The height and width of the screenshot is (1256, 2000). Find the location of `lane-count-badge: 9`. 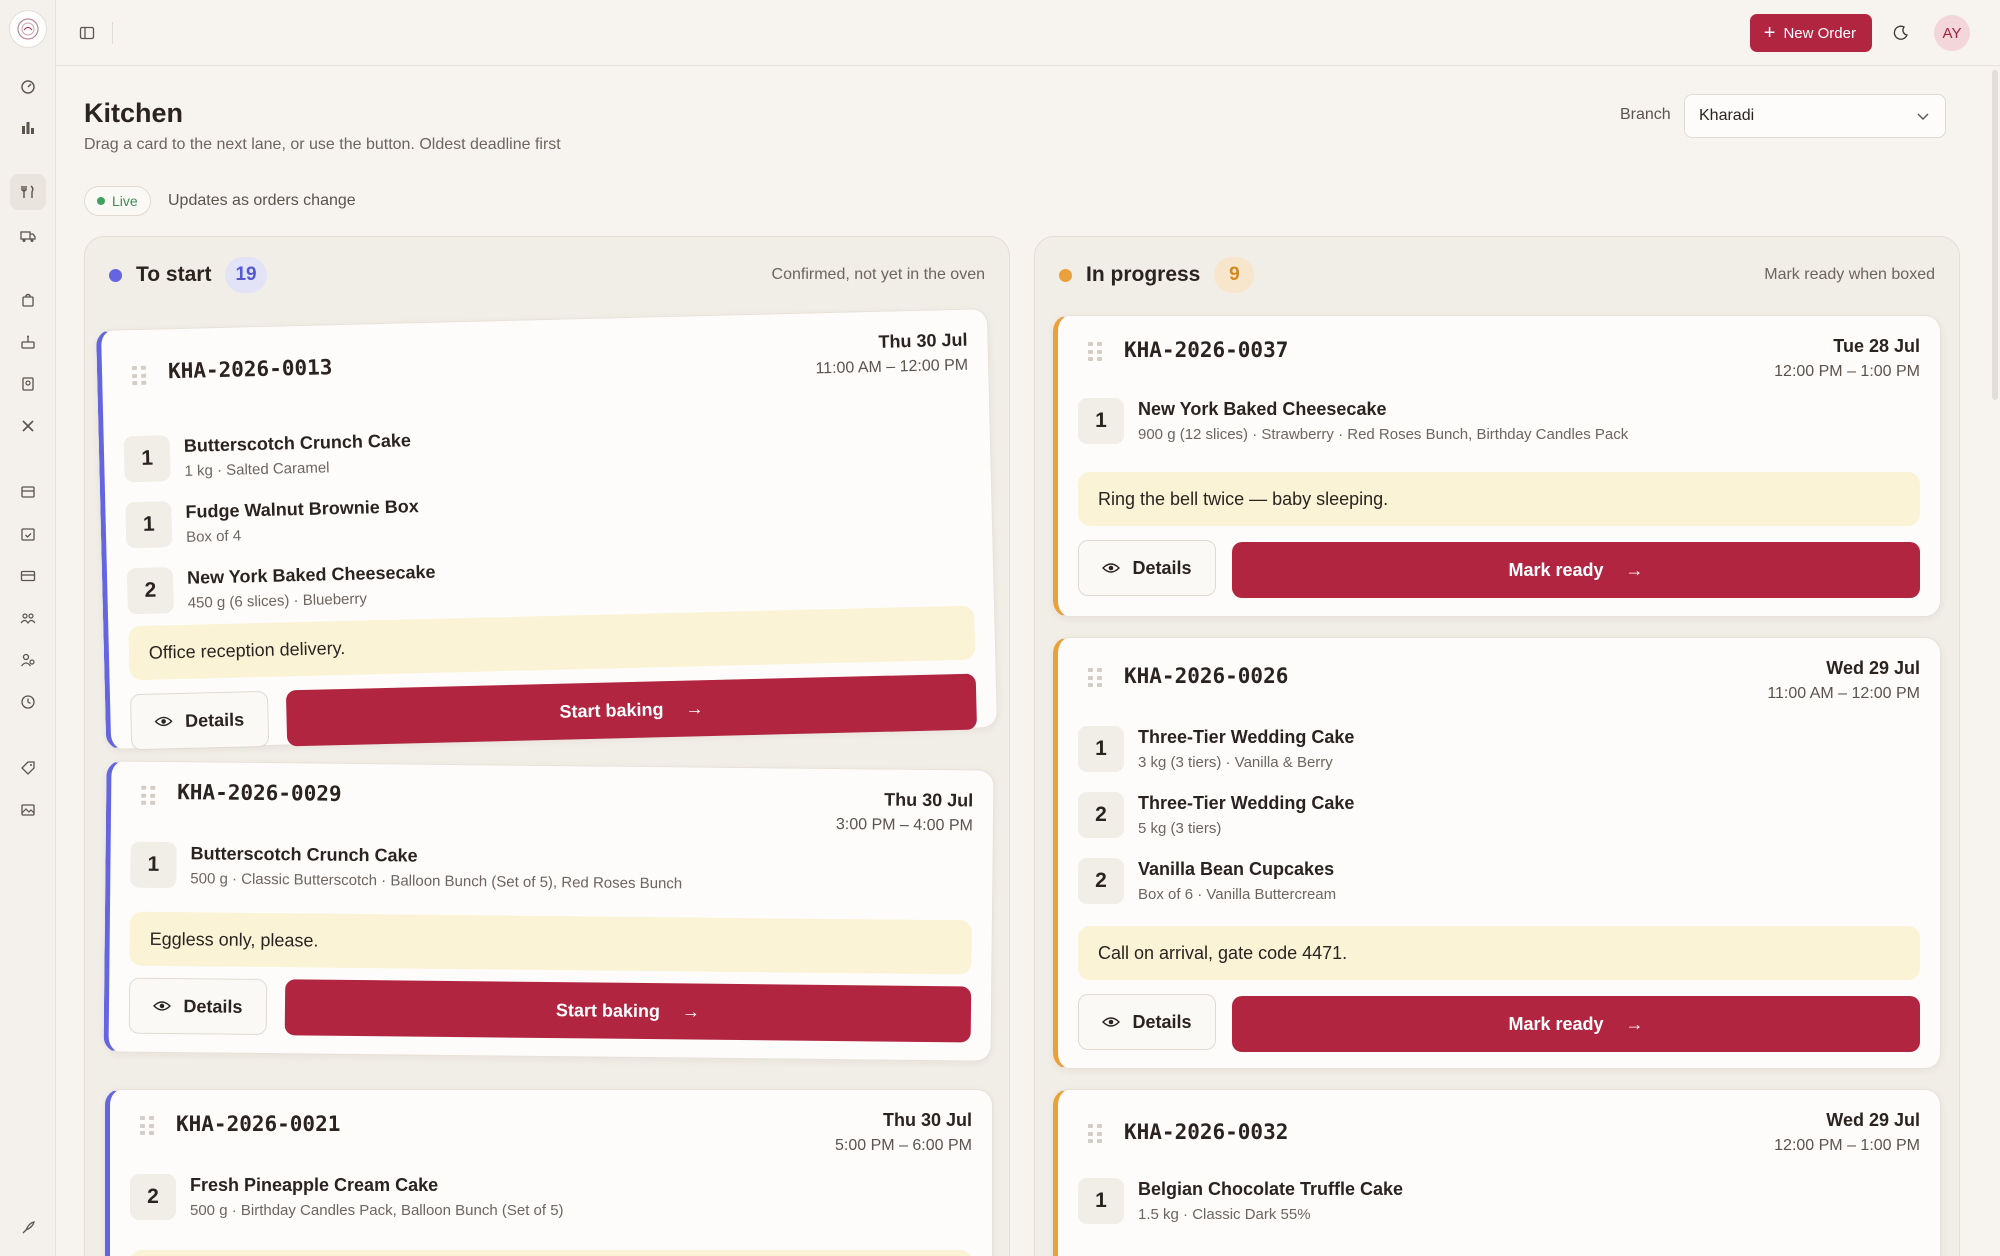

lane-count-badge: 9 is located at coordinates (1234, 275).